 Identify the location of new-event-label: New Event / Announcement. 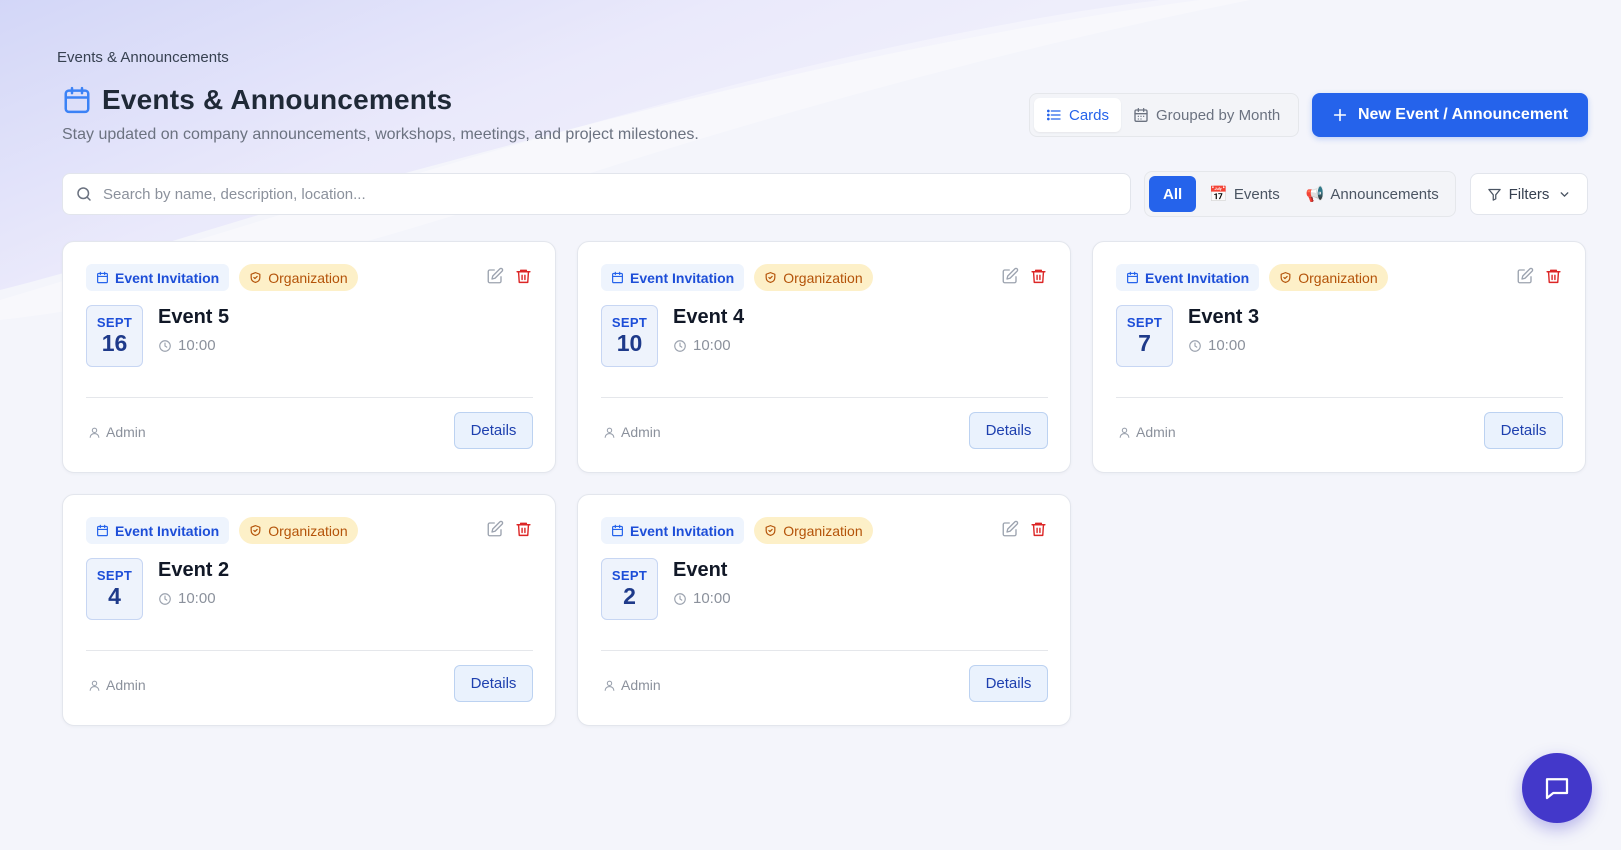
(1463, 114).